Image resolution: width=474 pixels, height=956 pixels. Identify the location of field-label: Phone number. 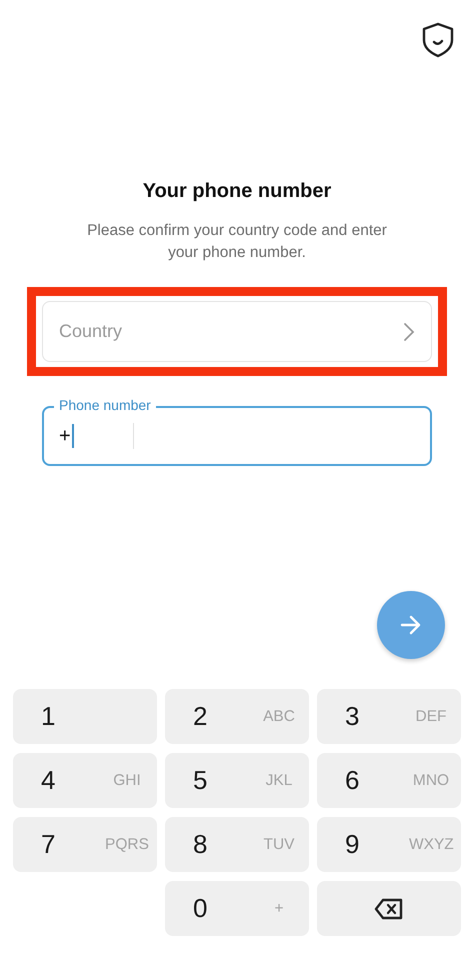
(105, 405).